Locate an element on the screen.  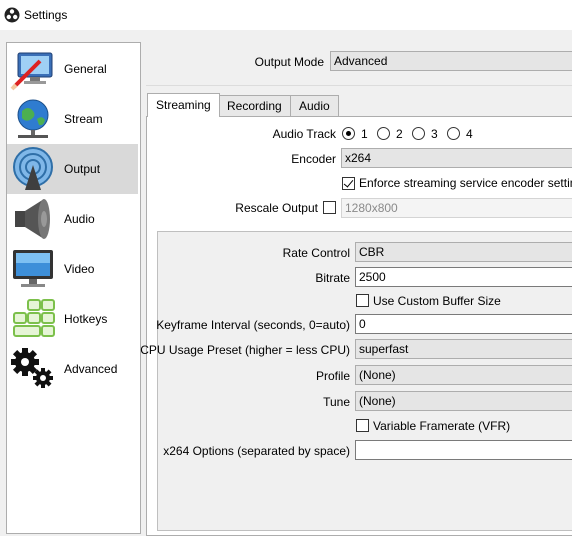
vfr-label: Variable Framerate (VFR) is located at coordinates (442, 426).